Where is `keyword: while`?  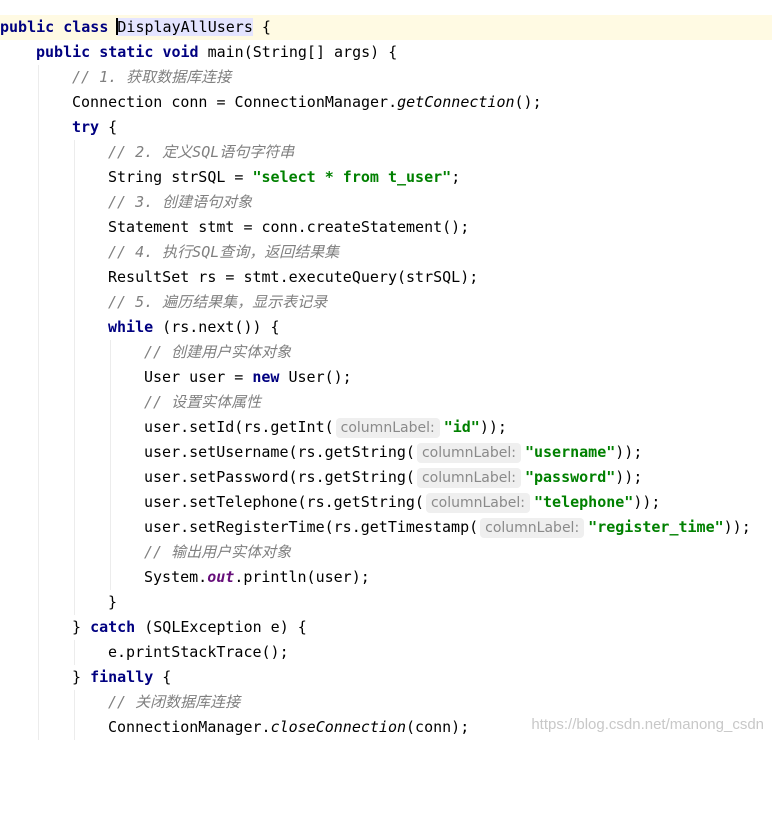
keyword: while is located at coordinates (131, 327).